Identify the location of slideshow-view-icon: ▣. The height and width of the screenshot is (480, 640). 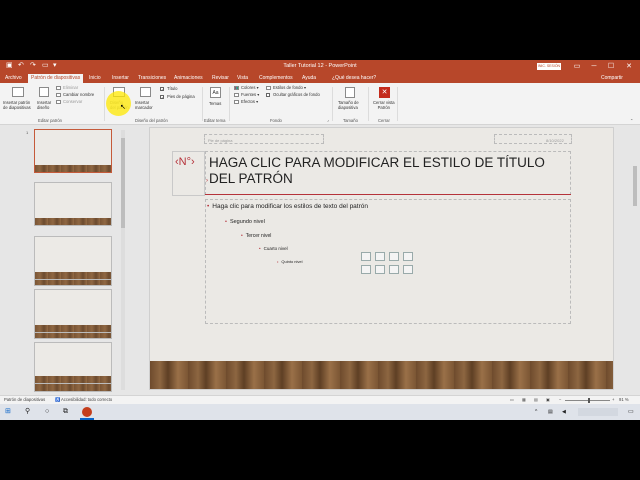
(548, 400).